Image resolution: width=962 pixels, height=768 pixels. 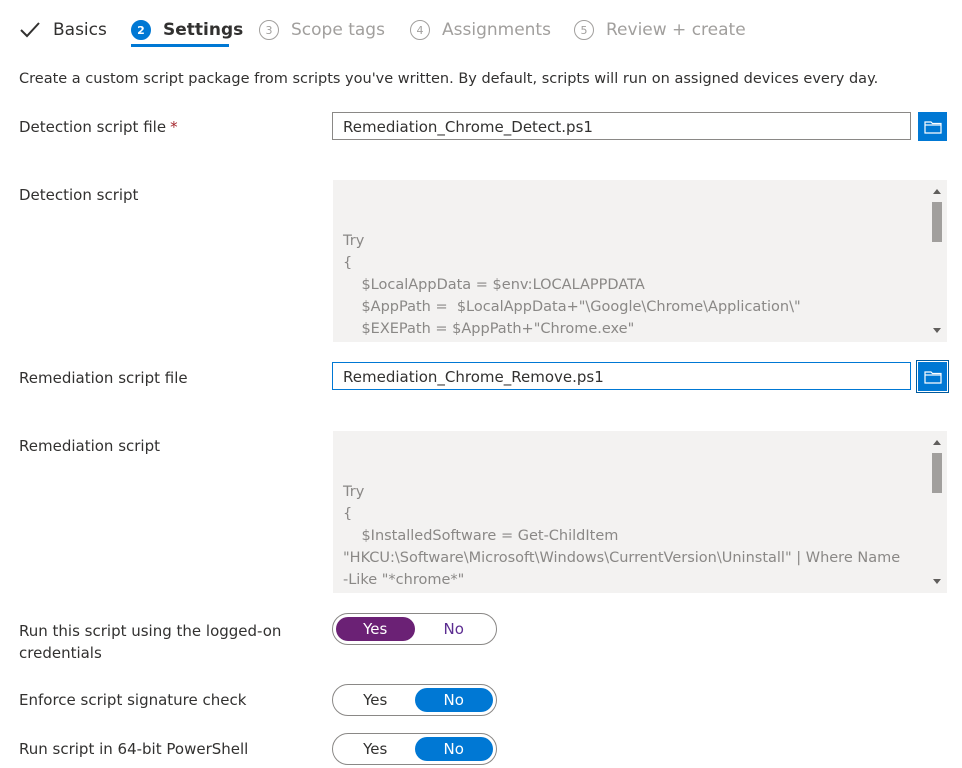 I want to click on signature-check-toggle: Yes No, so click(x=414, y=700).